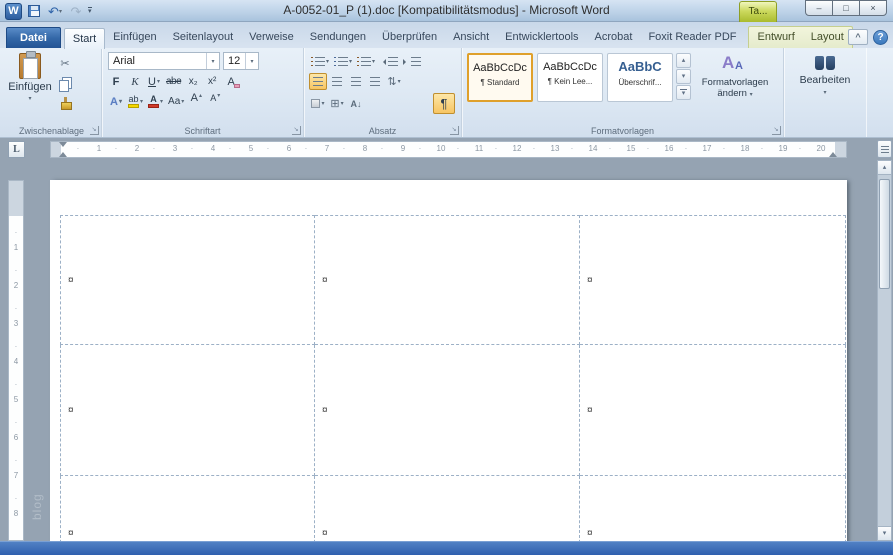 The width and height of the screenshot is (893, 555). What do you see at coordinates (34, 11) in the screenshot?
I see `save-button` at bounding box center [34, 11].